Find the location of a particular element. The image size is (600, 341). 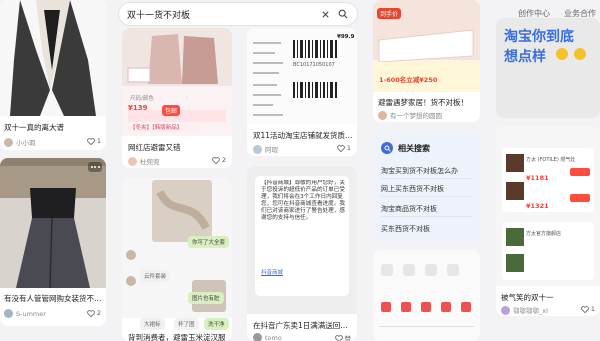

note-card is located at coordinates (426, 295).